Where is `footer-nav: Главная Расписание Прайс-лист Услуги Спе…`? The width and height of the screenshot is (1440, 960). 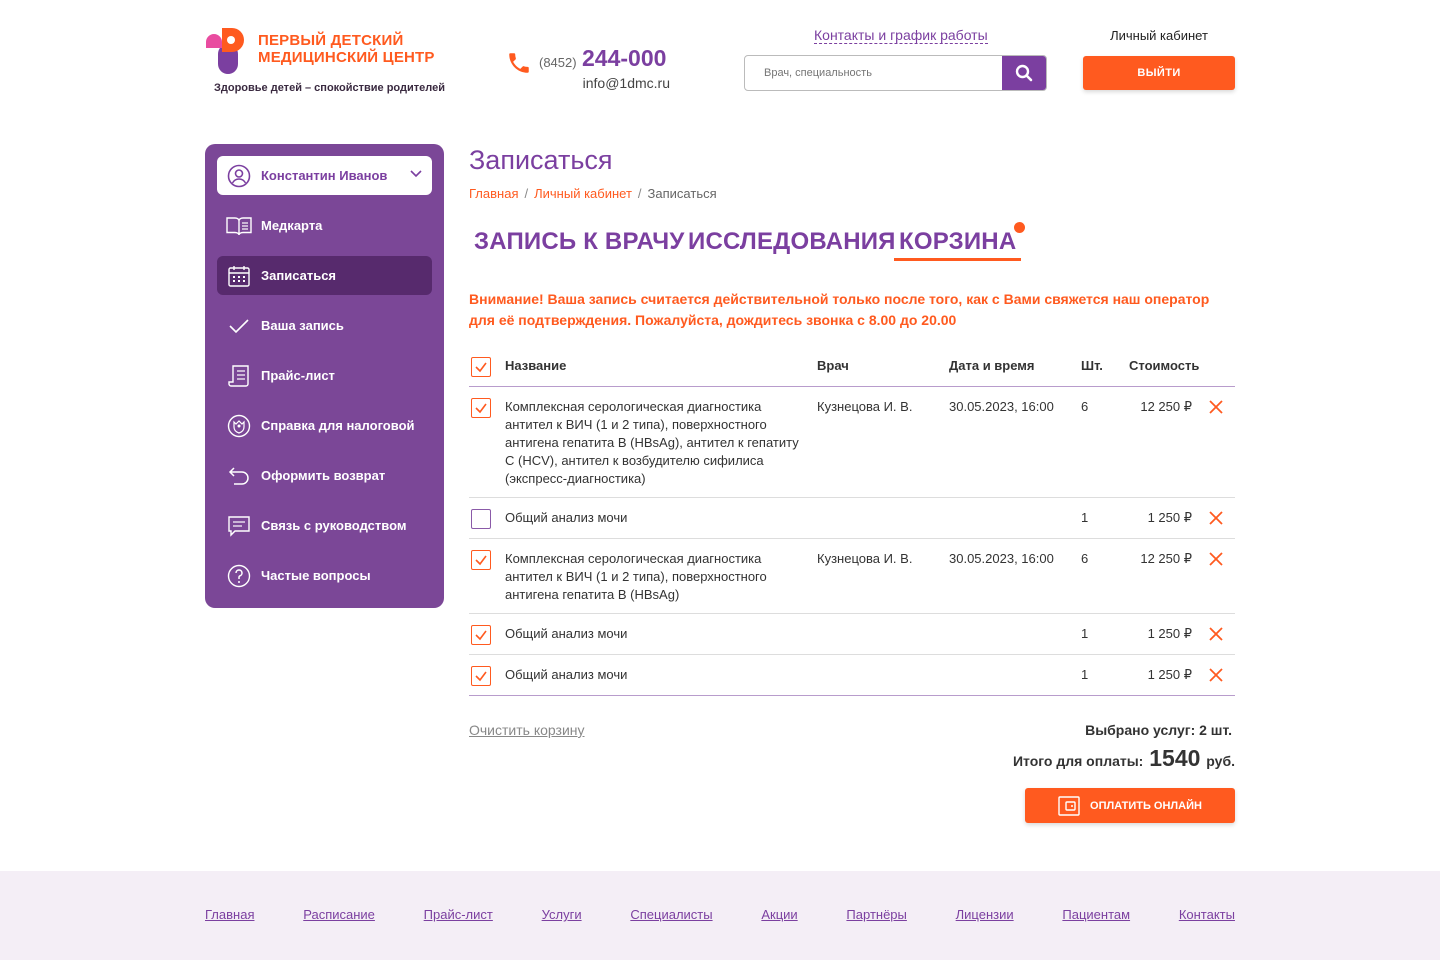
footer-nav: Главная Расписание Прайс-лист Услуги Спе… is located at coordinates (720, 914).